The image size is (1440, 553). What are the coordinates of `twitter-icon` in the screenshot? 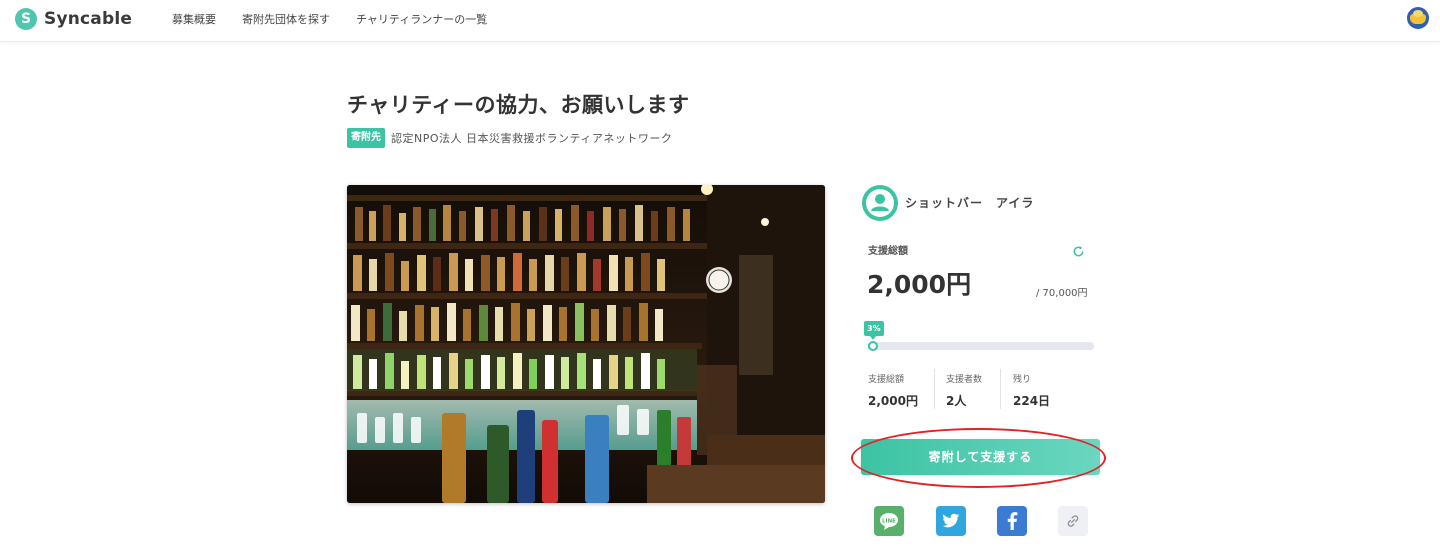 It's located at (951, 520).